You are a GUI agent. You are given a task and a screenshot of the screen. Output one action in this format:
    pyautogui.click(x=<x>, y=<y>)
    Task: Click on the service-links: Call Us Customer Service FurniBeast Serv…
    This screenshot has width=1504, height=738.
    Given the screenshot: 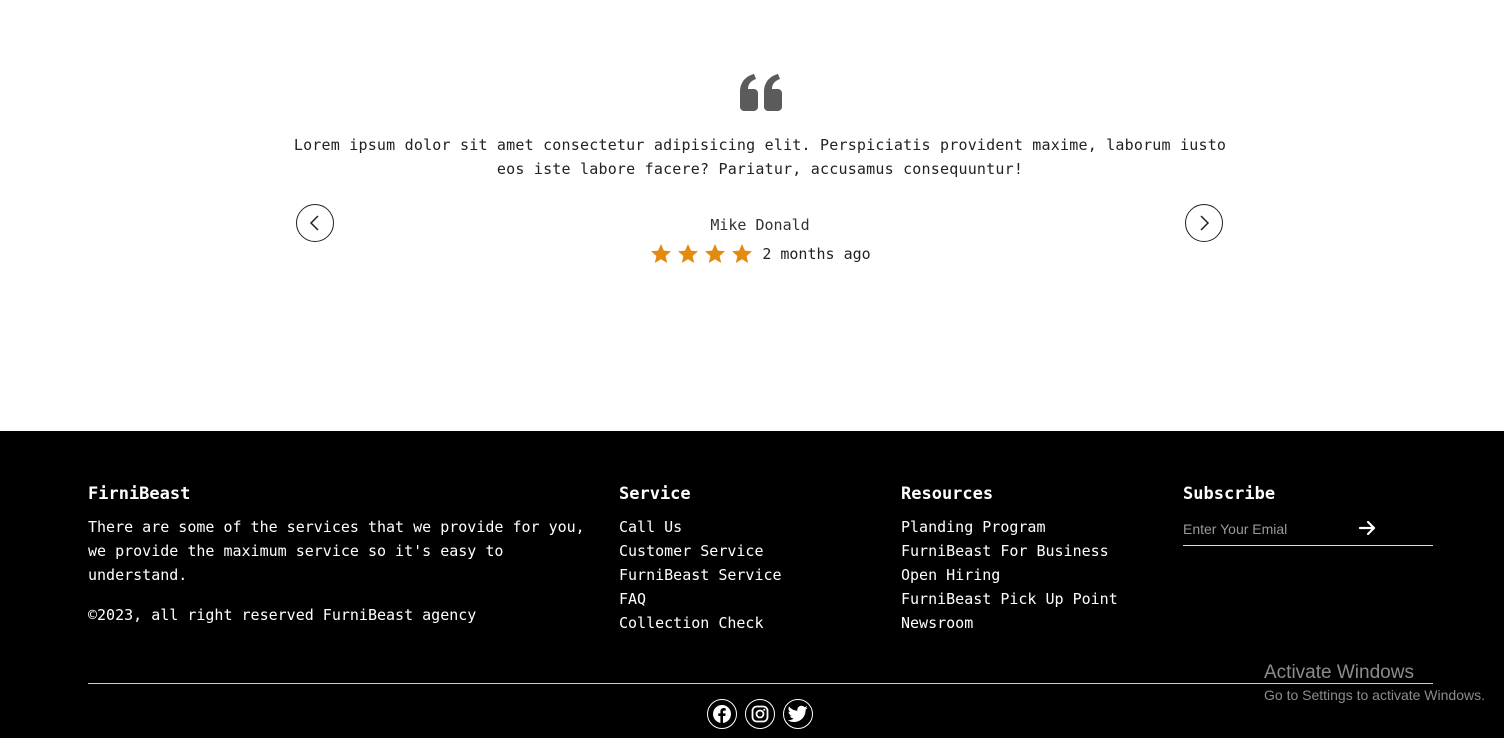 What is the action you would take?
    pyautogui.click(x=749, y=575)
    